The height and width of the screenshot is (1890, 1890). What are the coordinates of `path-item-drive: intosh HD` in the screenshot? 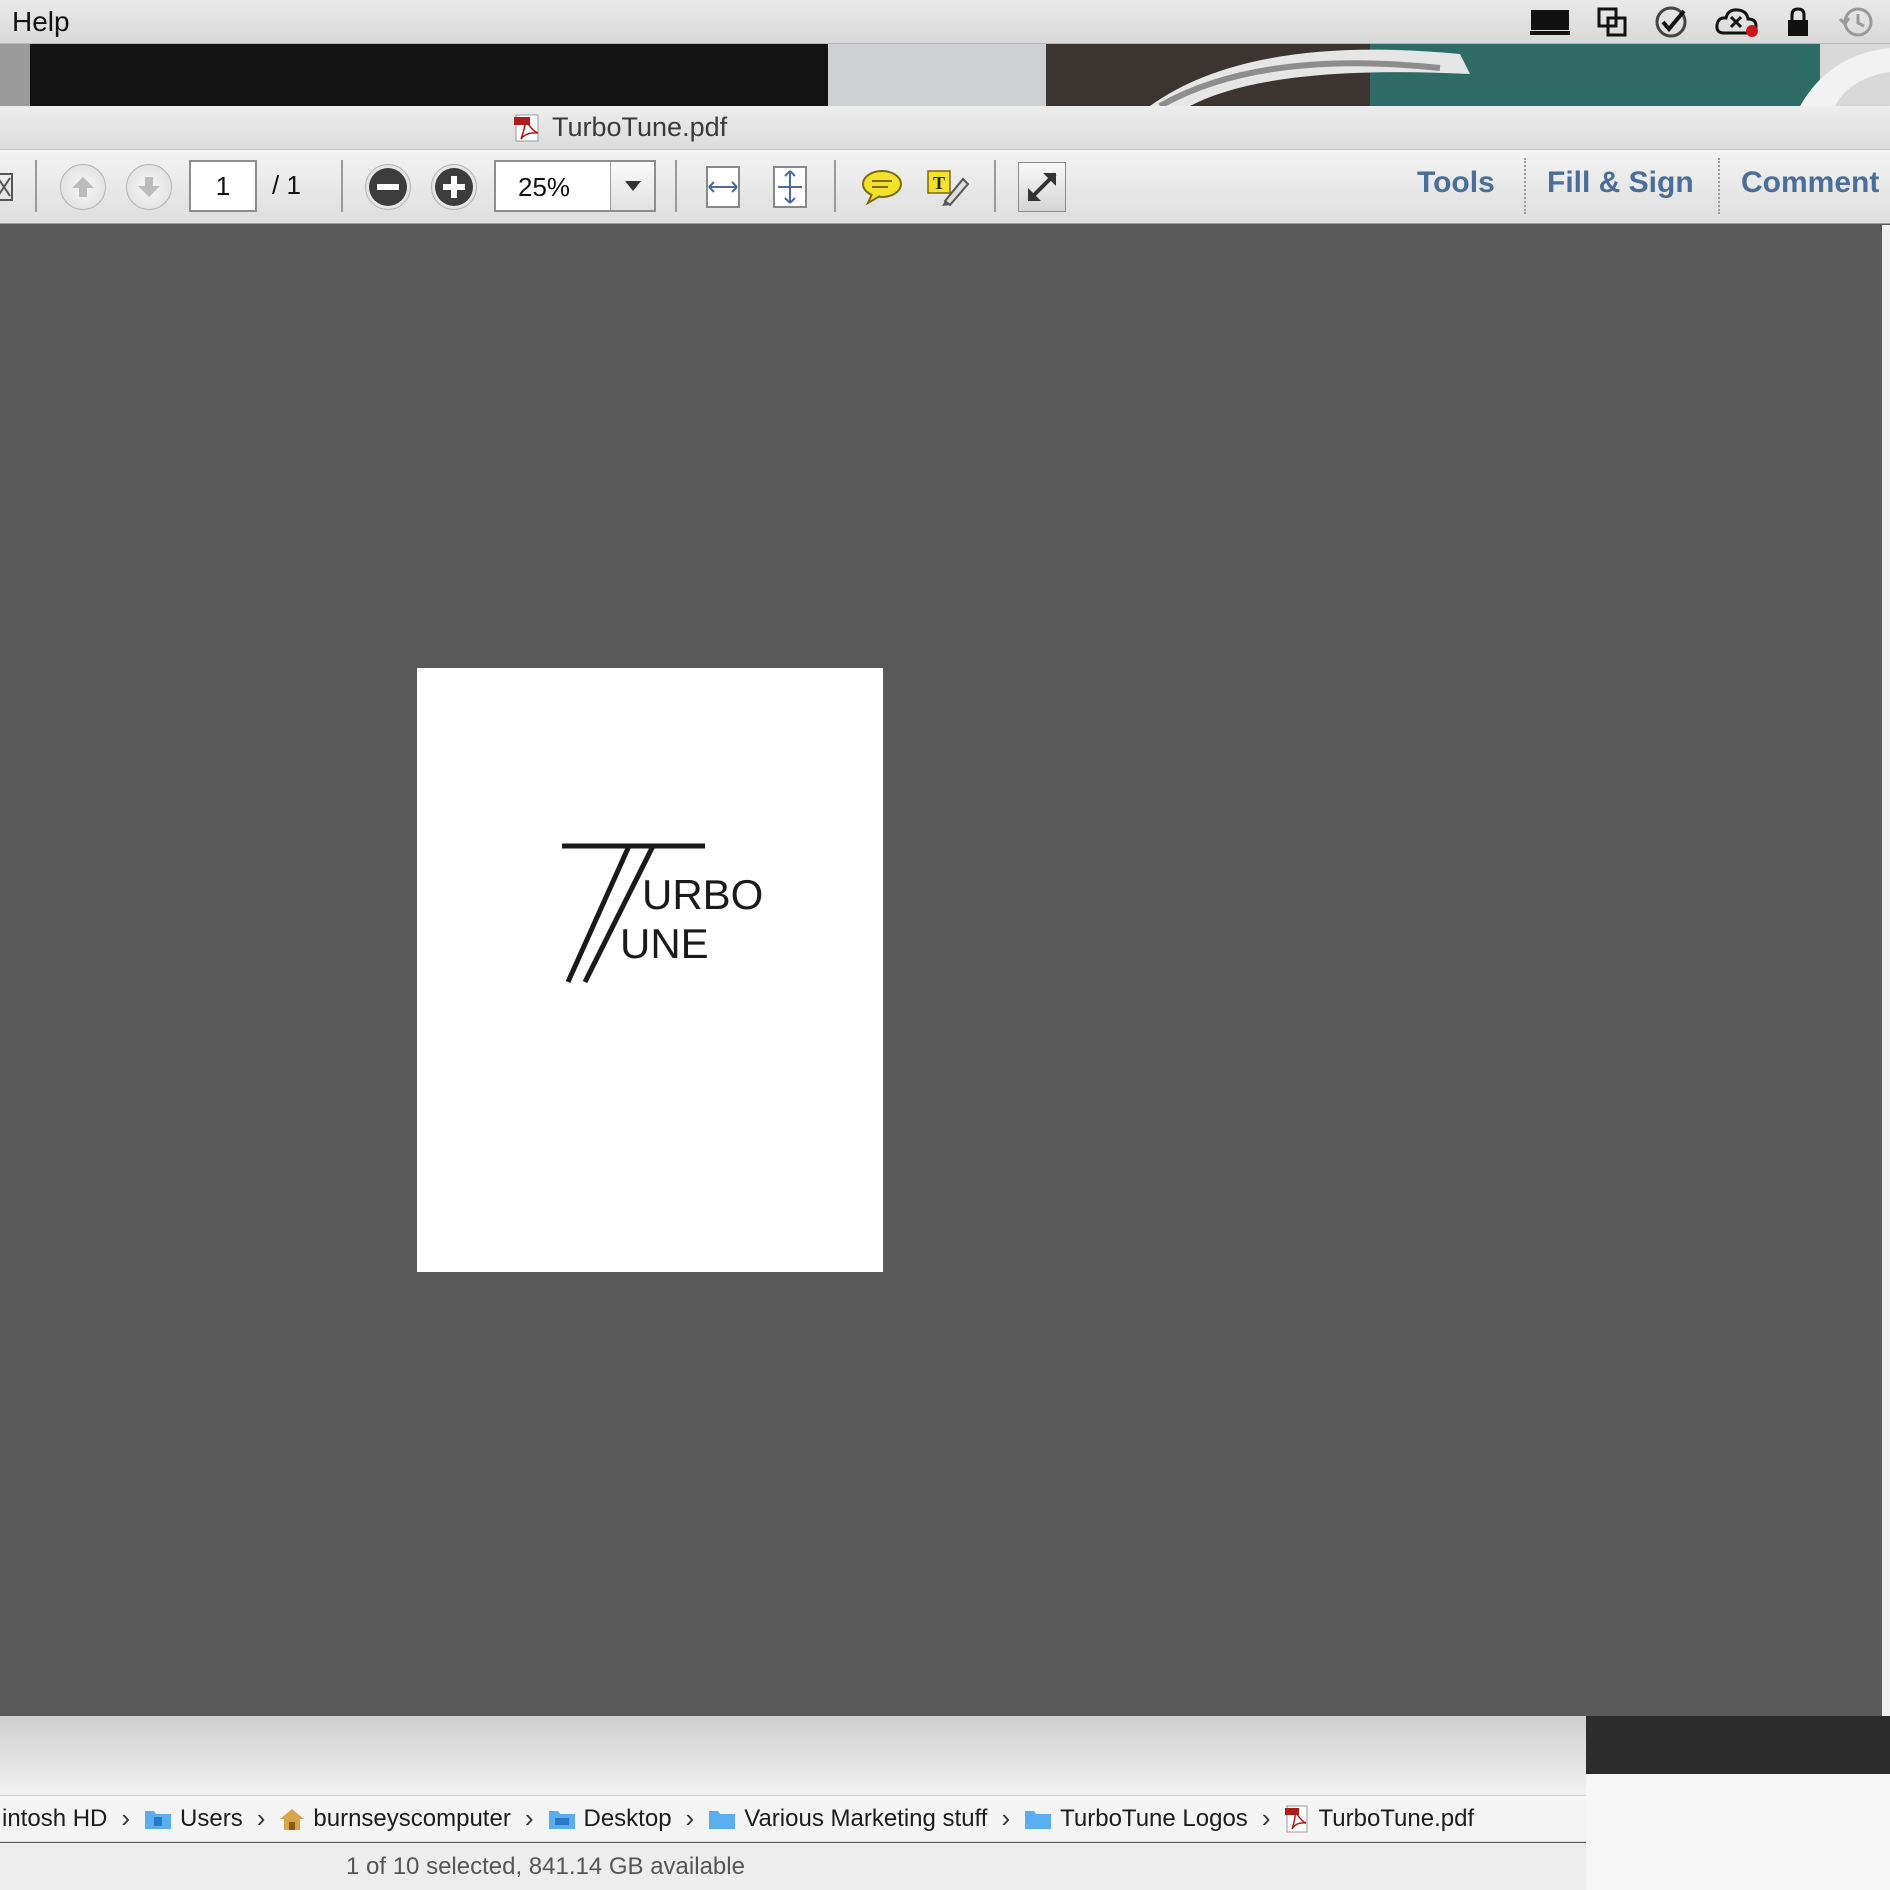 It's located at (54, 1819).